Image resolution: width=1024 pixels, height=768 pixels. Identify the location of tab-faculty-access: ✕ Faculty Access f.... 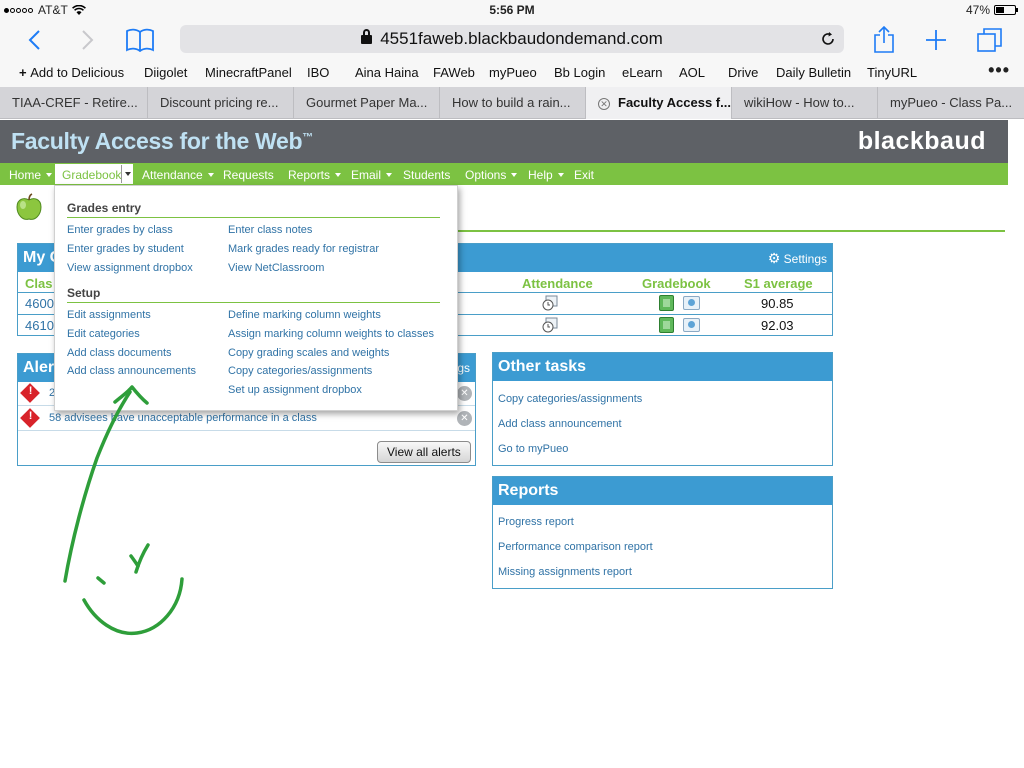
(659, 103).